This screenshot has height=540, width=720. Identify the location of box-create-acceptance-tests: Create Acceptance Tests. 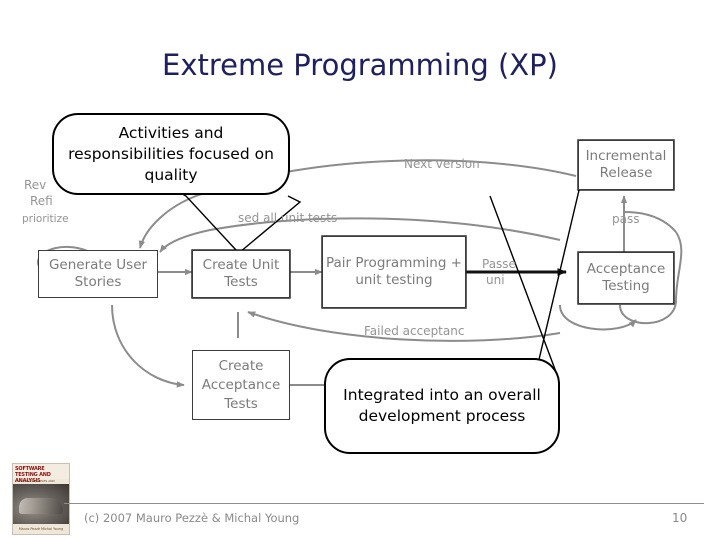
(241, 385).